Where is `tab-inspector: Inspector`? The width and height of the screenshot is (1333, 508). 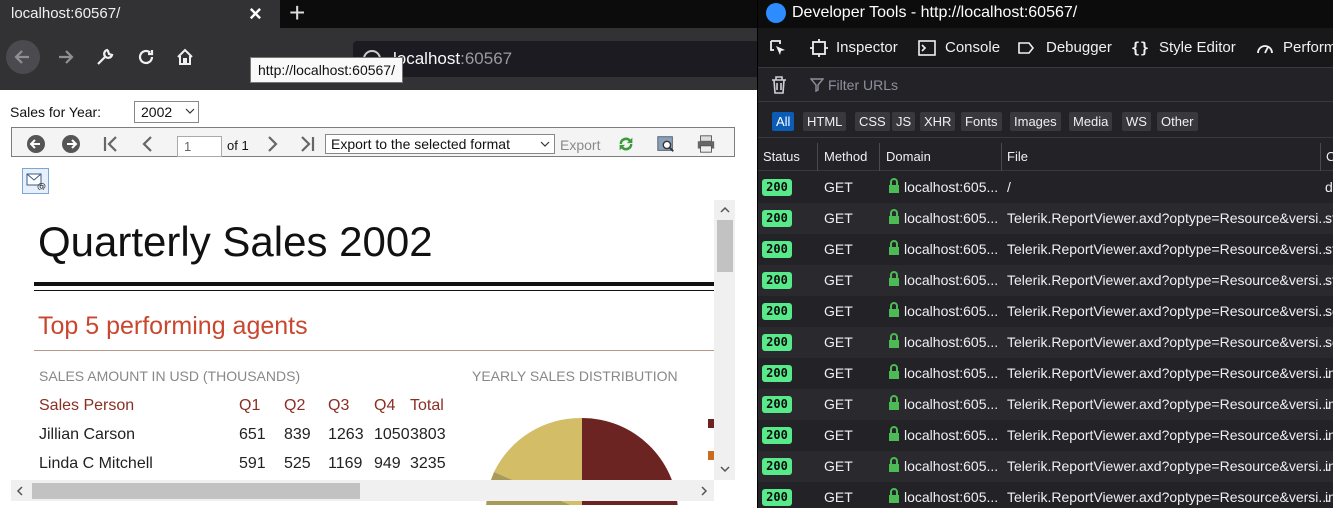
tab-inspector: Inspector is located at coordinates (867, 47).